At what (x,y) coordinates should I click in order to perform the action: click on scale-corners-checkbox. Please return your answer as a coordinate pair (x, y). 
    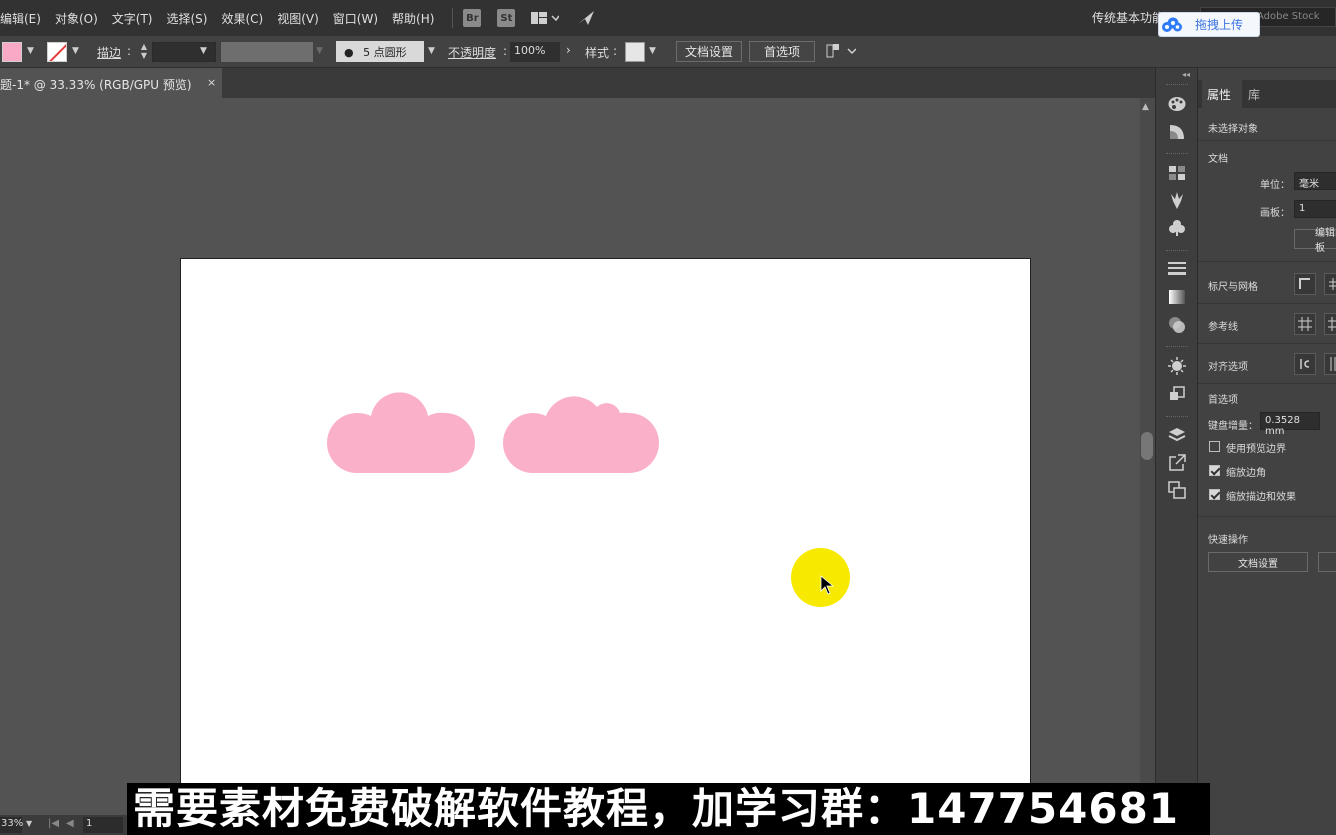
    Looking at the image, I should click on (1214, 470).